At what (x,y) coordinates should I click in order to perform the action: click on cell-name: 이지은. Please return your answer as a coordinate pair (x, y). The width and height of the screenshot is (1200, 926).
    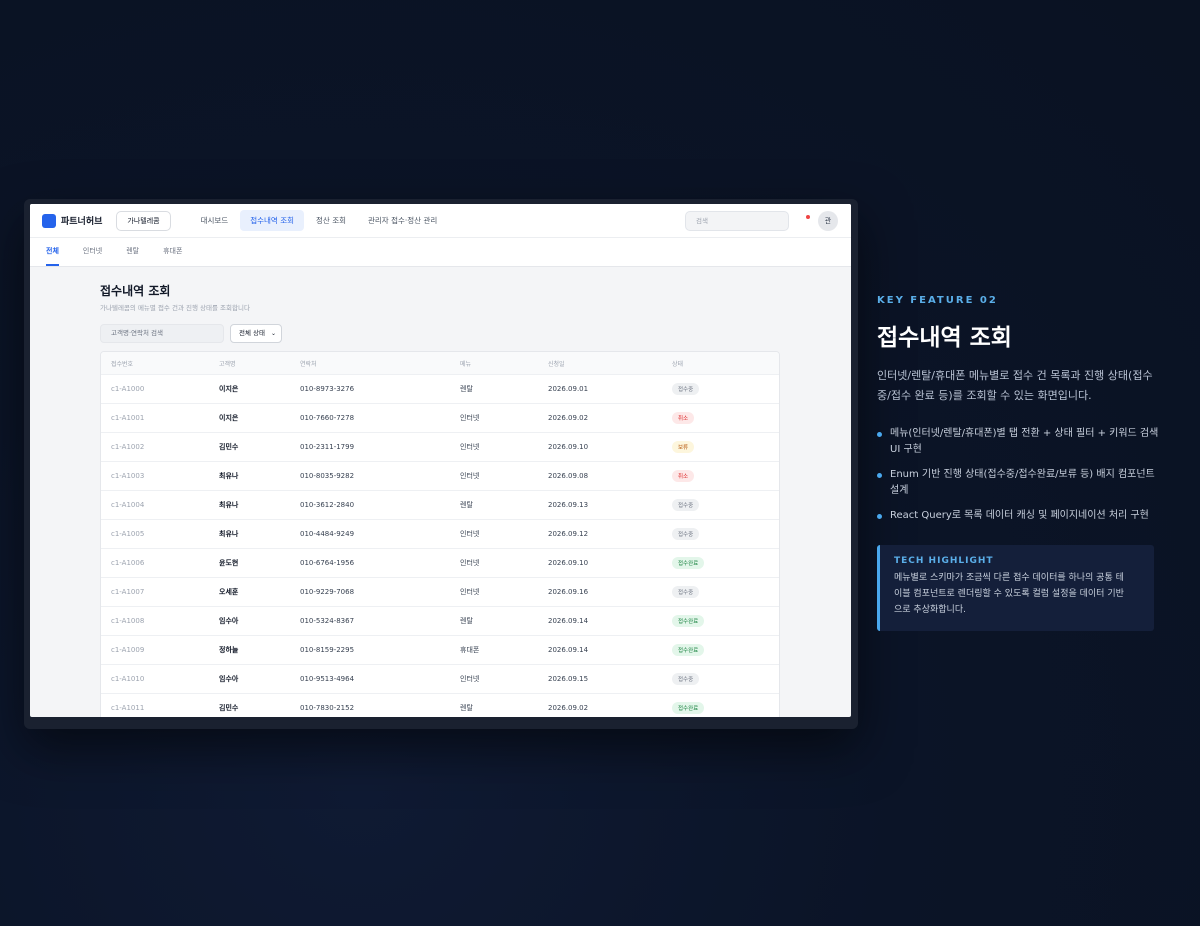
    Looking at the image, I should click on (229, 389).